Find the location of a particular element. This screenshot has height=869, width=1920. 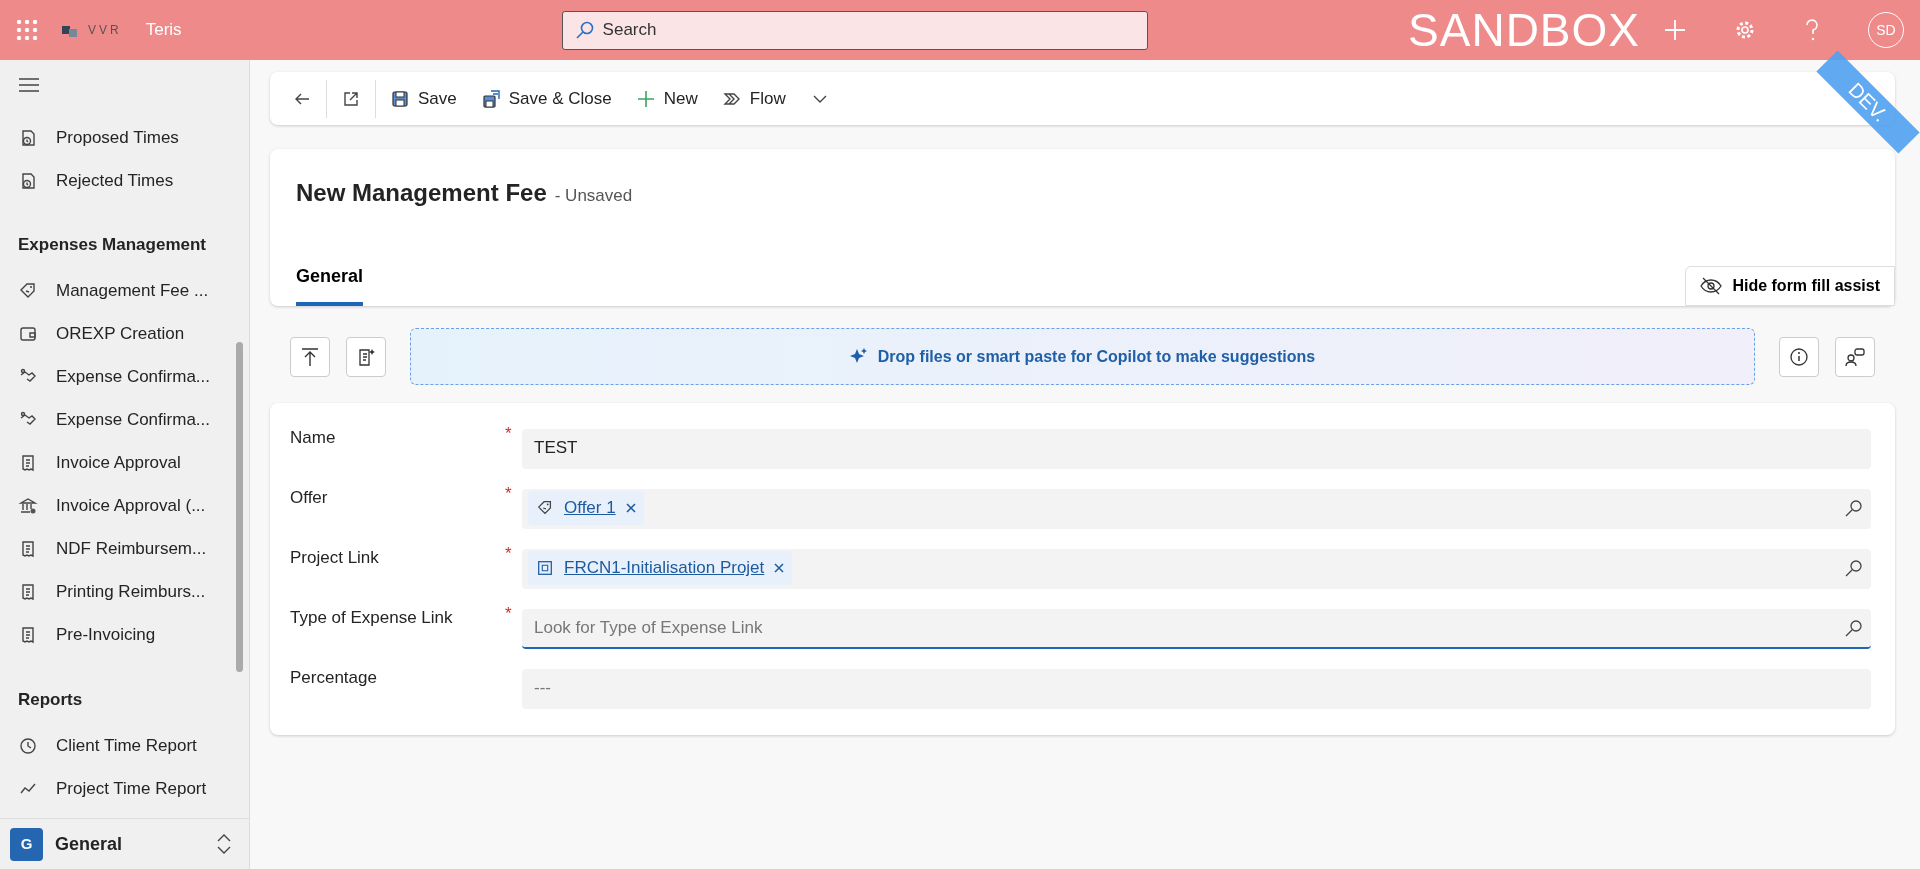

search-placeholder: Search is located at coordinates (629, 30).